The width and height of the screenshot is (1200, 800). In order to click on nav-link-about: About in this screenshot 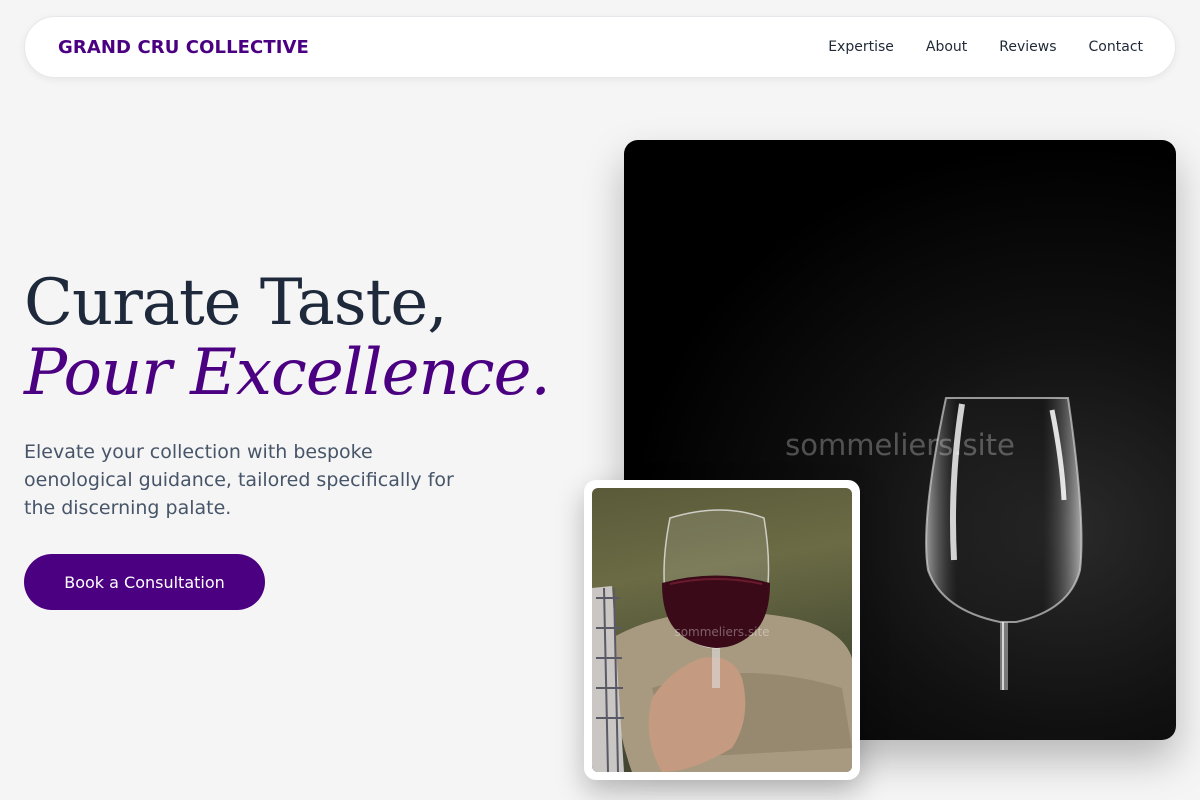, I will do `click(946, 47)`.